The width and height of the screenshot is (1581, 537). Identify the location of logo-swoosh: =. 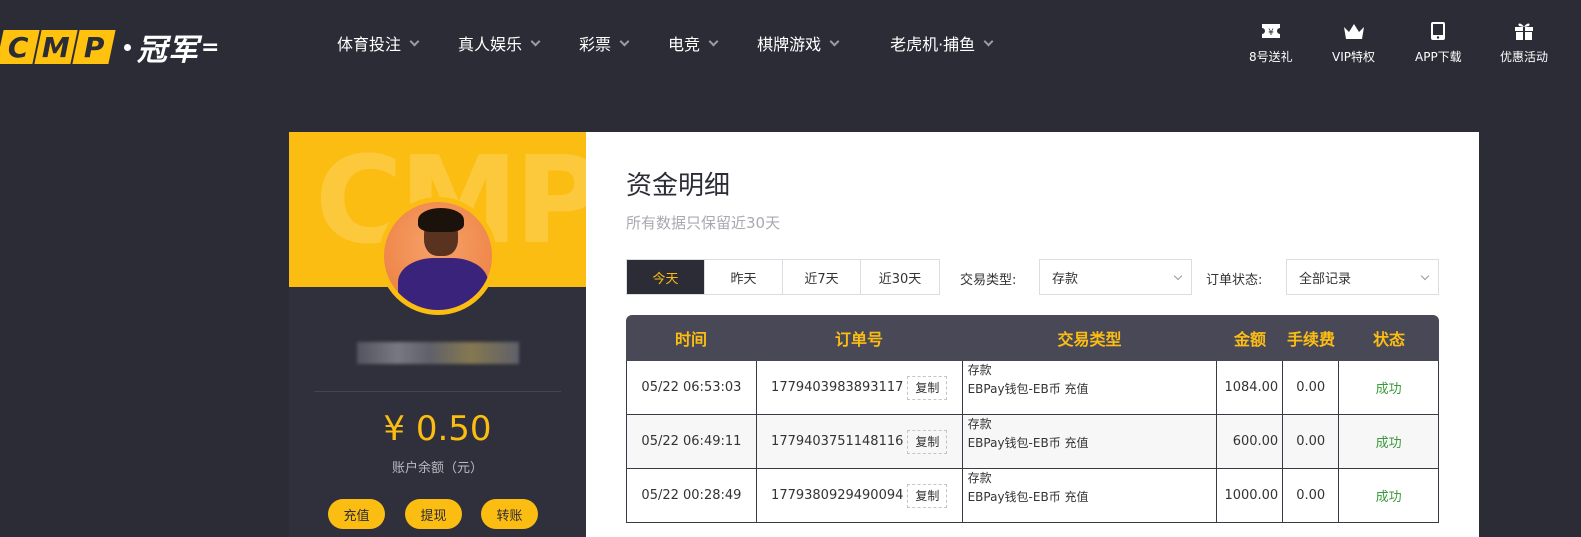
(210, 47).